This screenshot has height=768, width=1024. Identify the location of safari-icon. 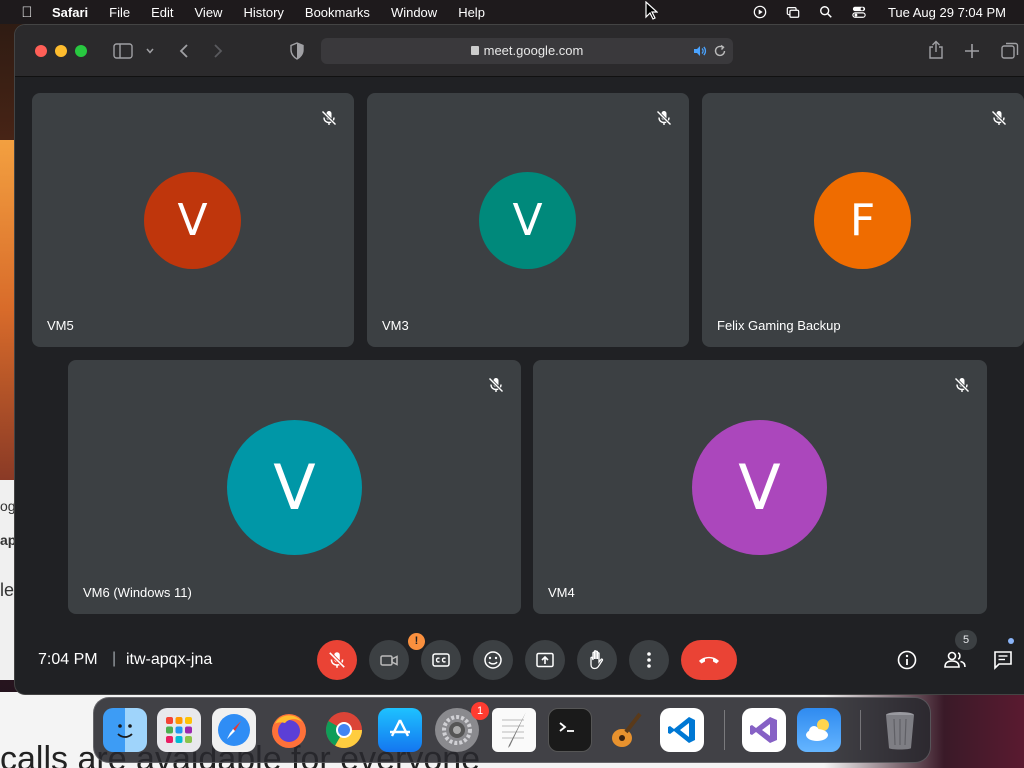
(234, 730).